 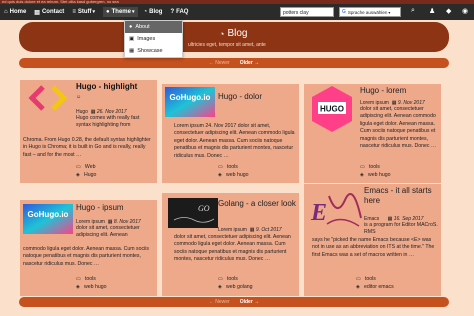 I want to click on nav-faq: ? FAQ, so click(x=179, y=12).